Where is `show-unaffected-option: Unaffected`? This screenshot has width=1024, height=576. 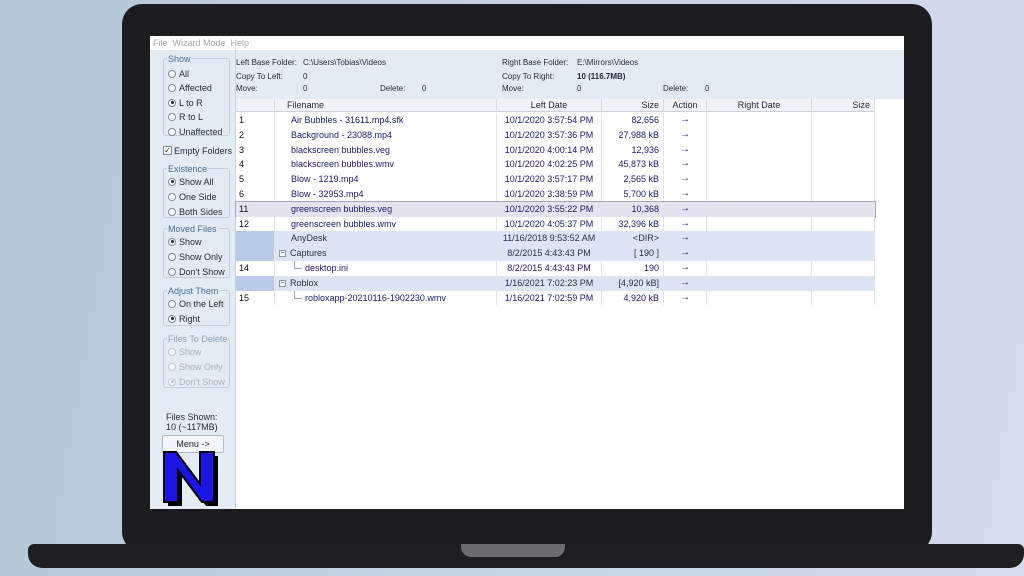 show-unaffected-option: Unaffected is located at coordinates (195, 131).